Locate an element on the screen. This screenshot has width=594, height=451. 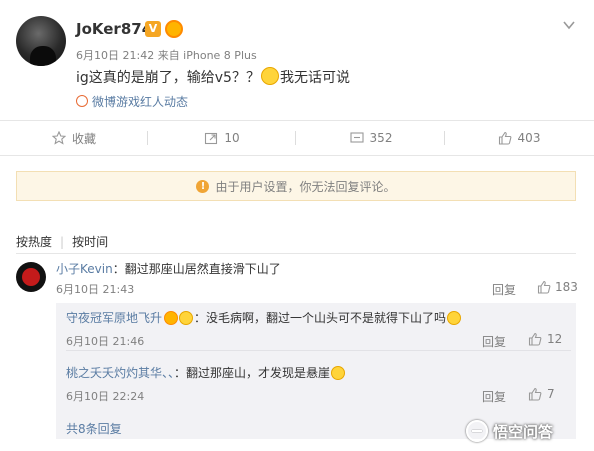
comment-count: 352 is located at coordinates (381, 138).